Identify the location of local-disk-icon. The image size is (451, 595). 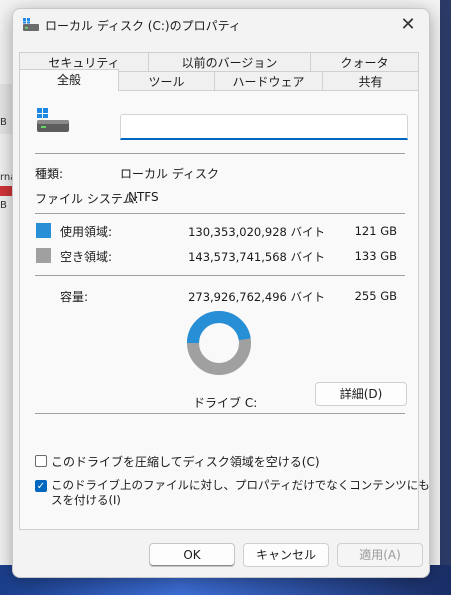
(53, 120).